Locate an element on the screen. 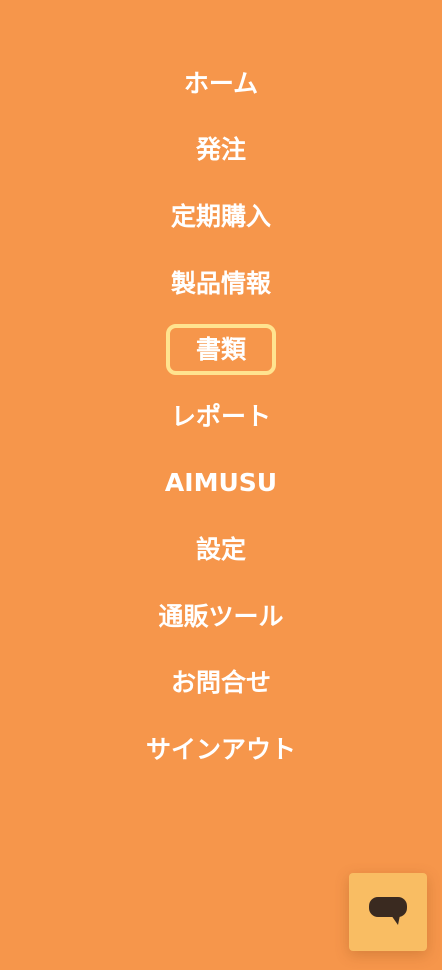 The height and width of the screenshot is (970, 442). nav-link-subscription: 定期購入 is located at coordinates (221, 216).